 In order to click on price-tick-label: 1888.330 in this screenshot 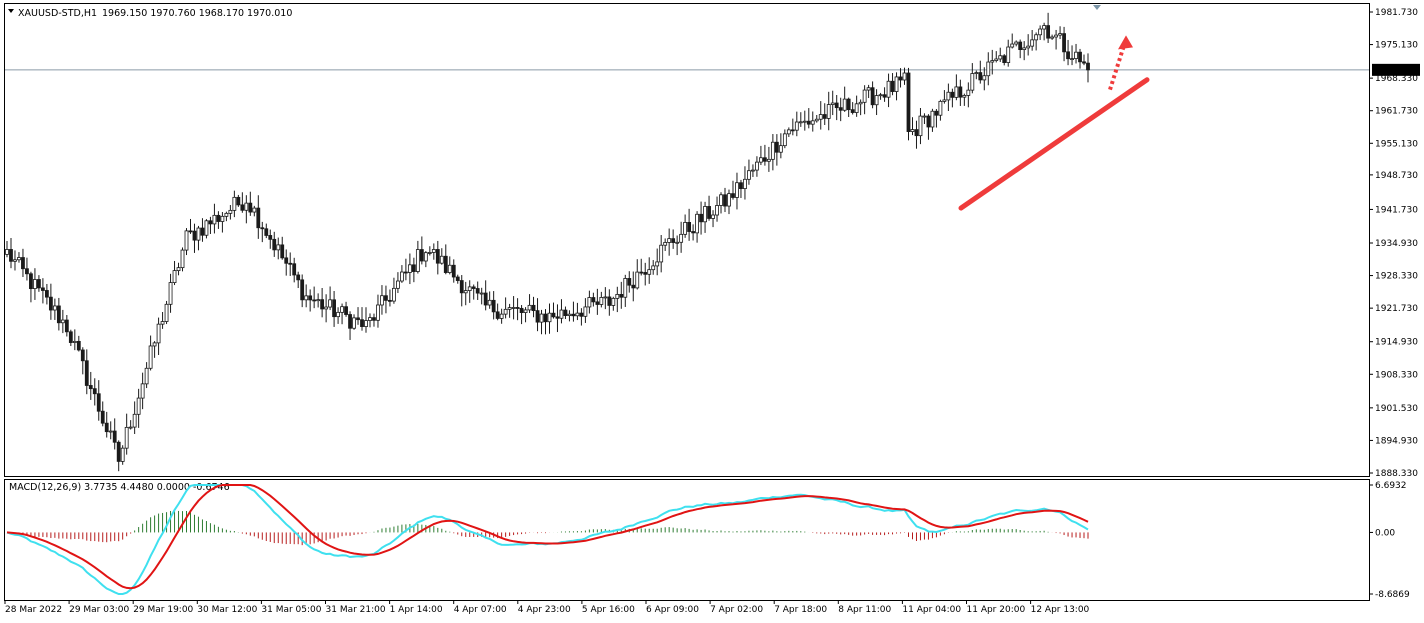, I will do `click(1396, 474)`.